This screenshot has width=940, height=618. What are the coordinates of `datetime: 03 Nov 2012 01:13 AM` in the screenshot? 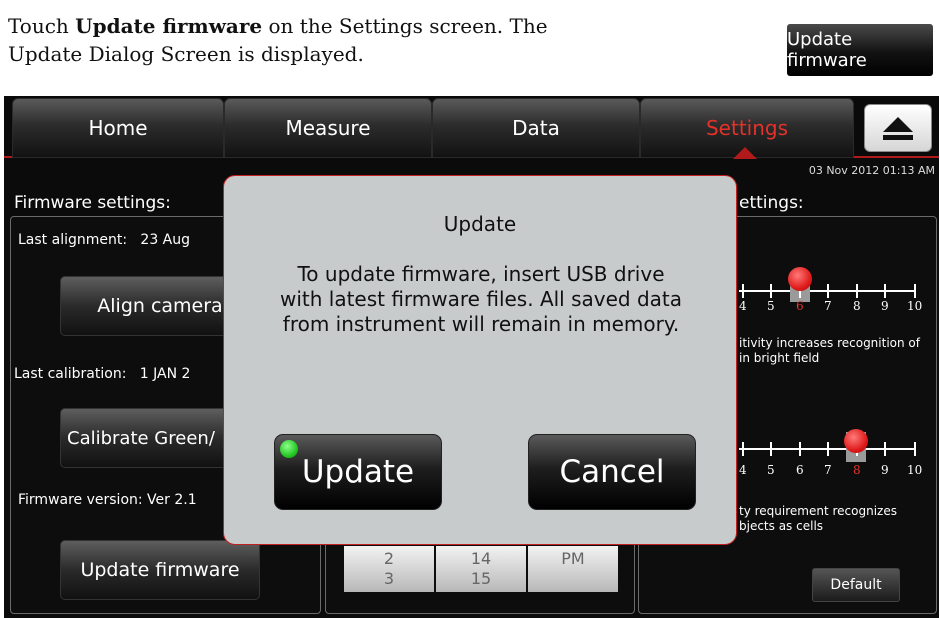 It's located at (871, 170).